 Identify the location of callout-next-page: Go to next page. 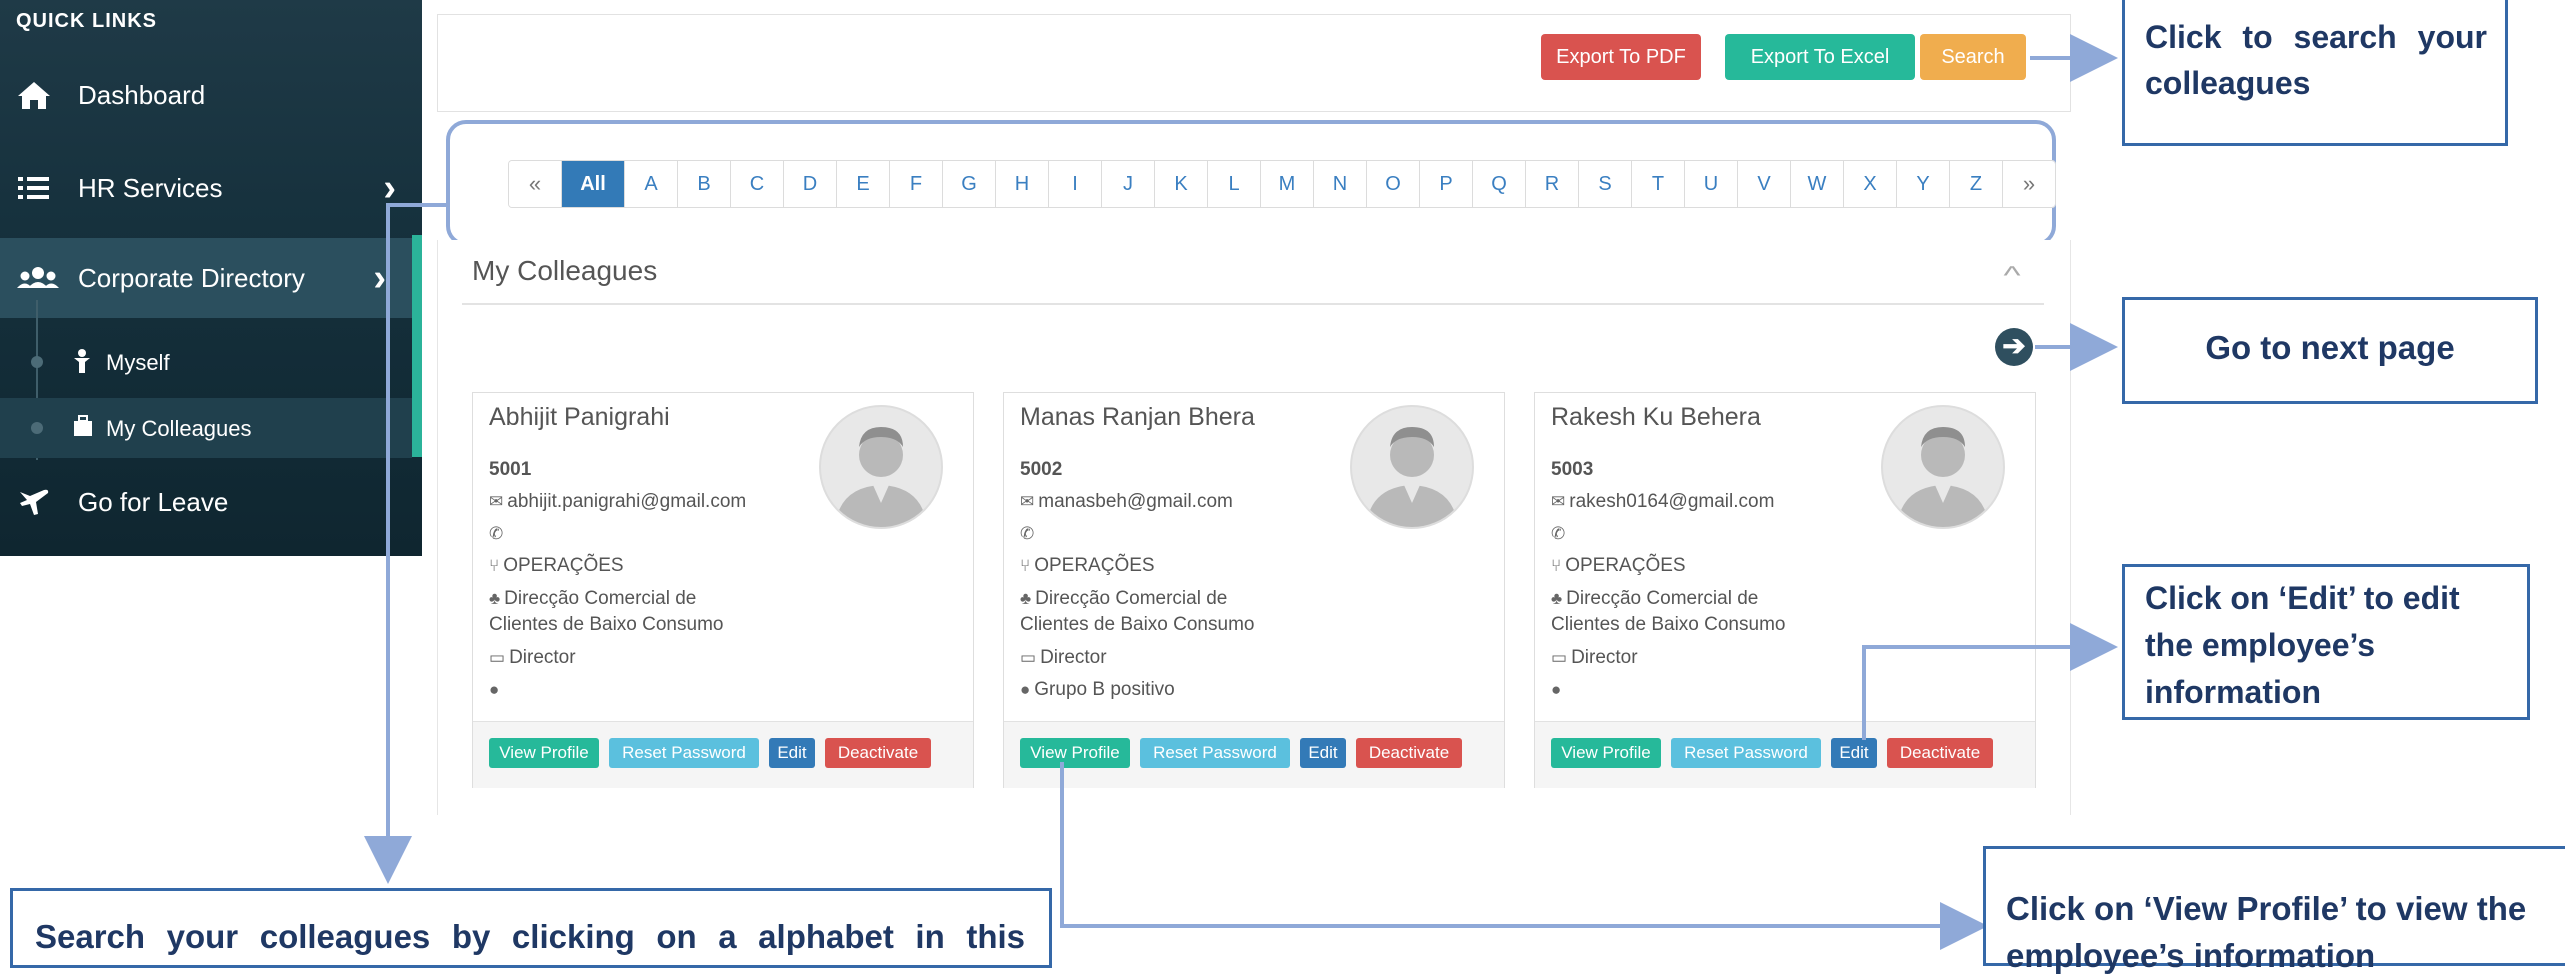
(2330, 350).